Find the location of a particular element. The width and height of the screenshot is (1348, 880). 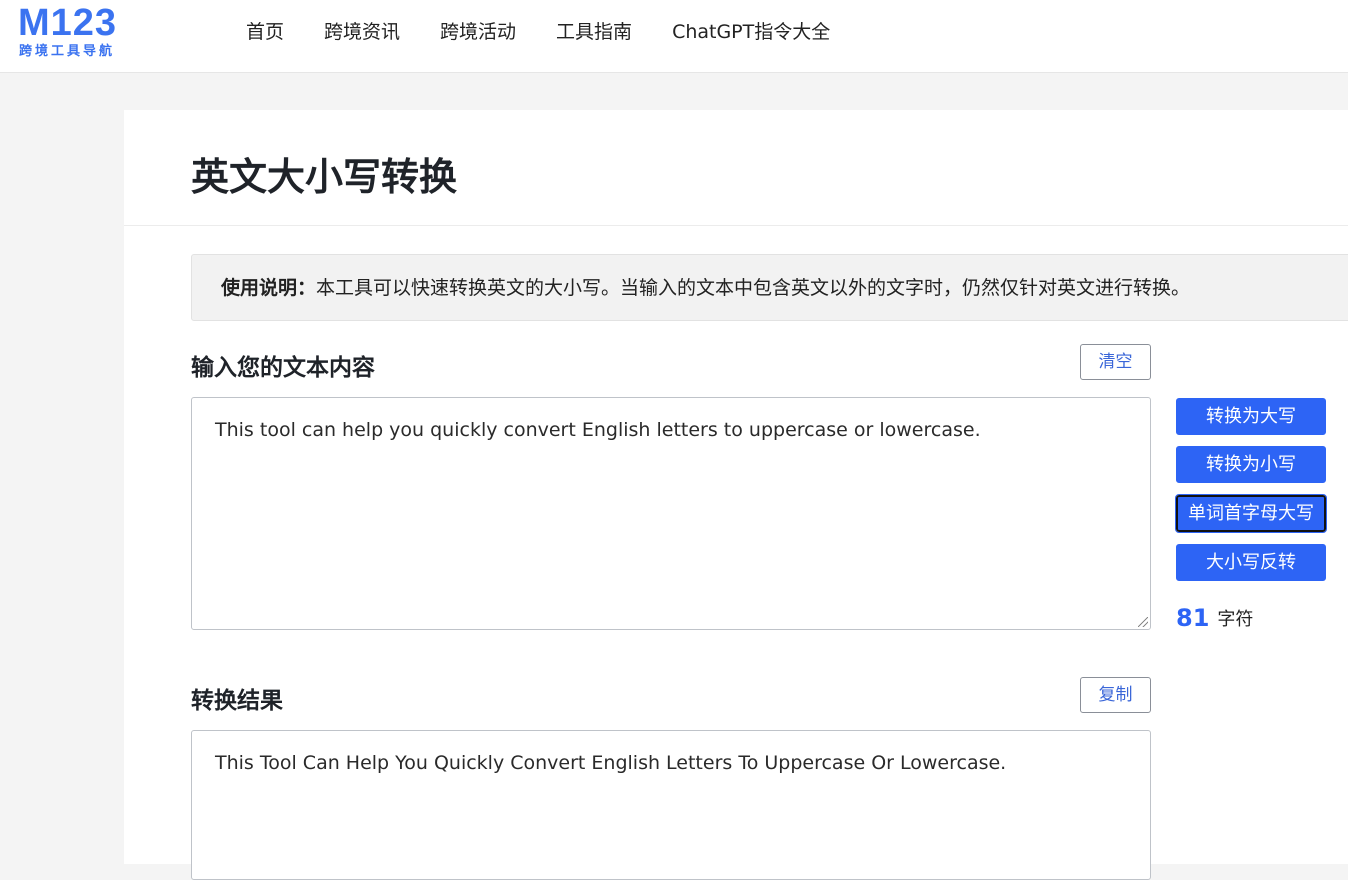

title-case-button: 单词首字母大写 is located at coordinates (1251, 513).